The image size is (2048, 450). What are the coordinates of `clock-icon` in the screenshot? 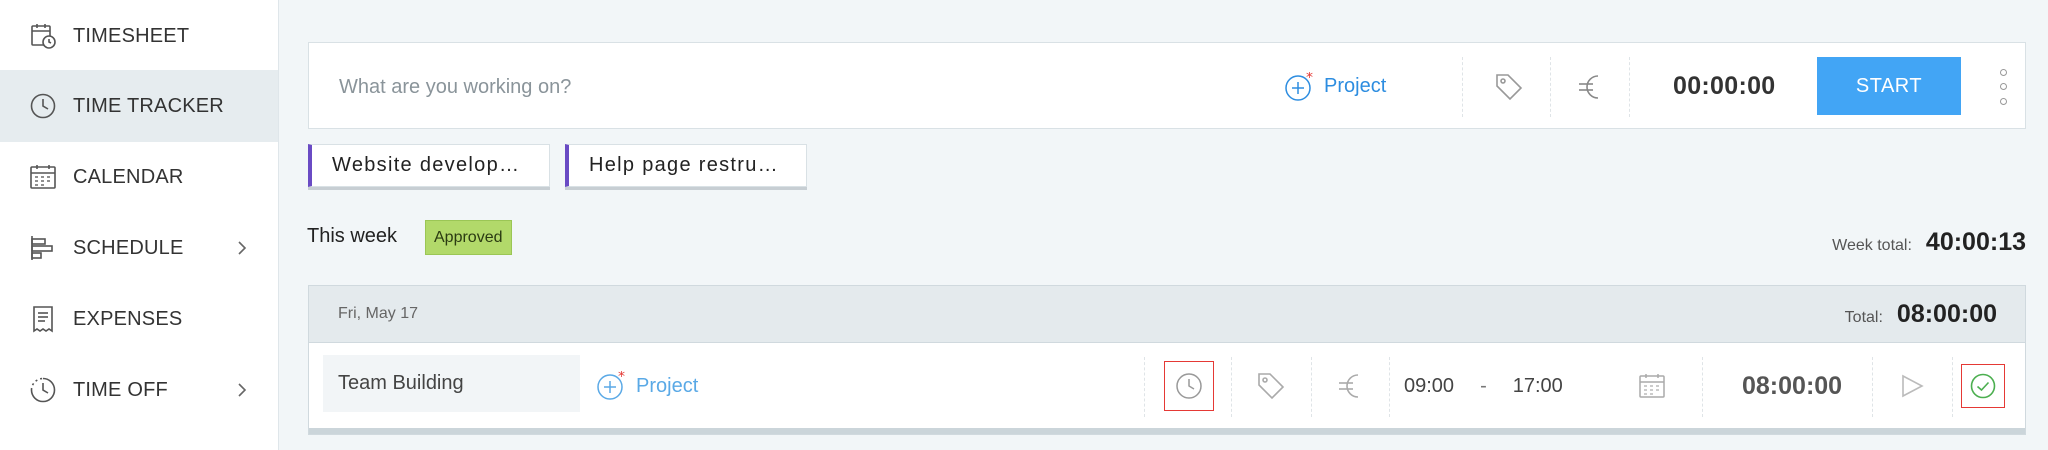 It's located at (43, 106).